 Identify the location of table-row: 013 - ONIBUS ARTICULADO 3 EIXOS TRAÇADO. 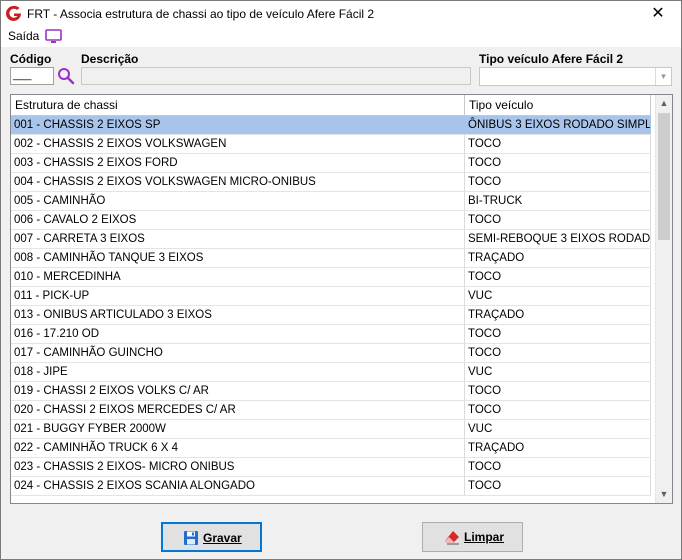
(331, 315).